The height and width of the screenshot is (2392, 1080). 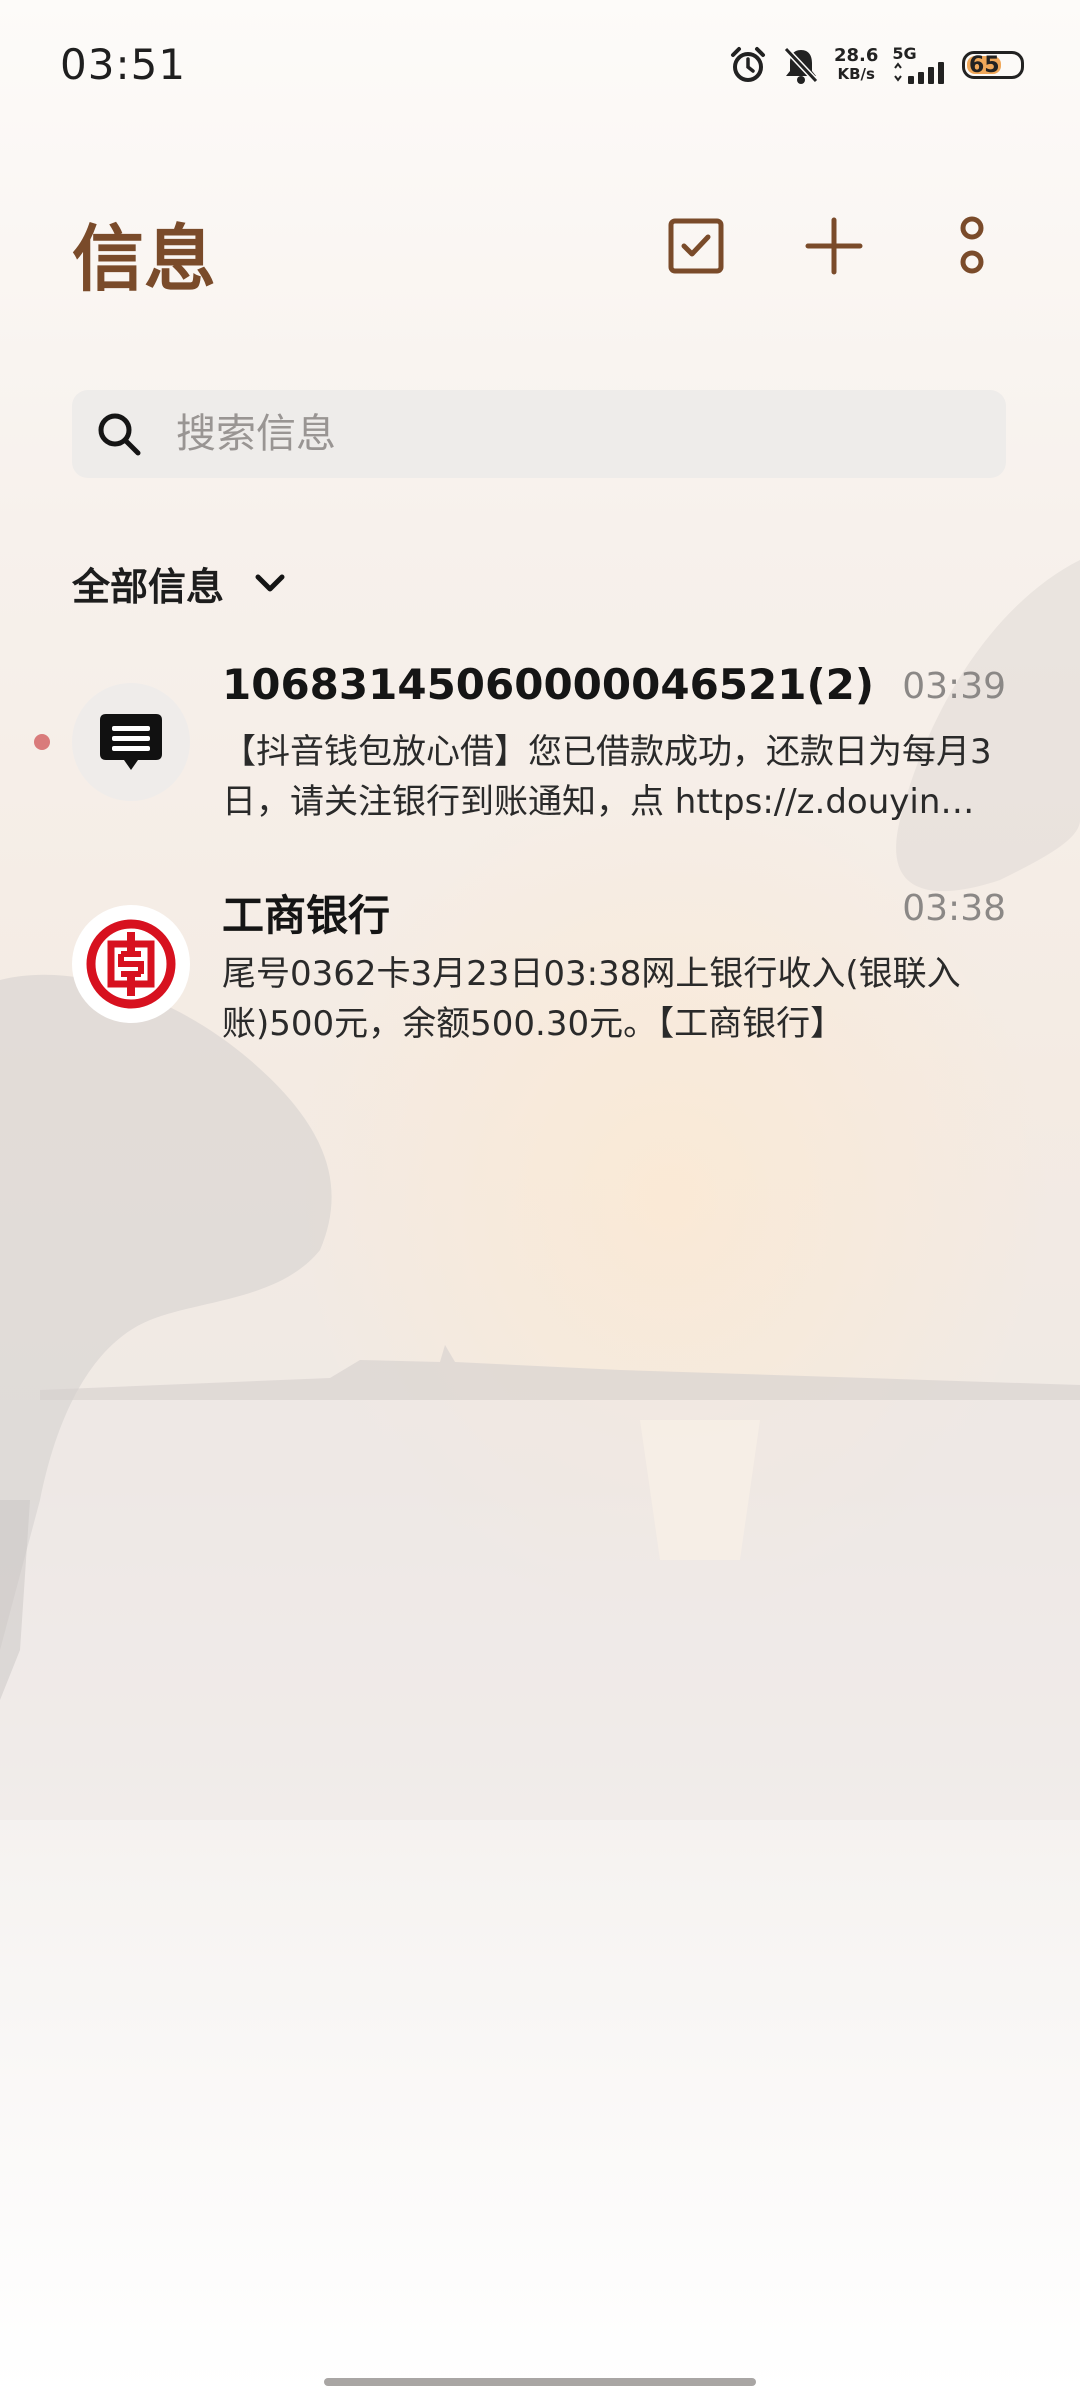 I want to click on filter-dropdown: 全部信息, so click(x=179, y=583).